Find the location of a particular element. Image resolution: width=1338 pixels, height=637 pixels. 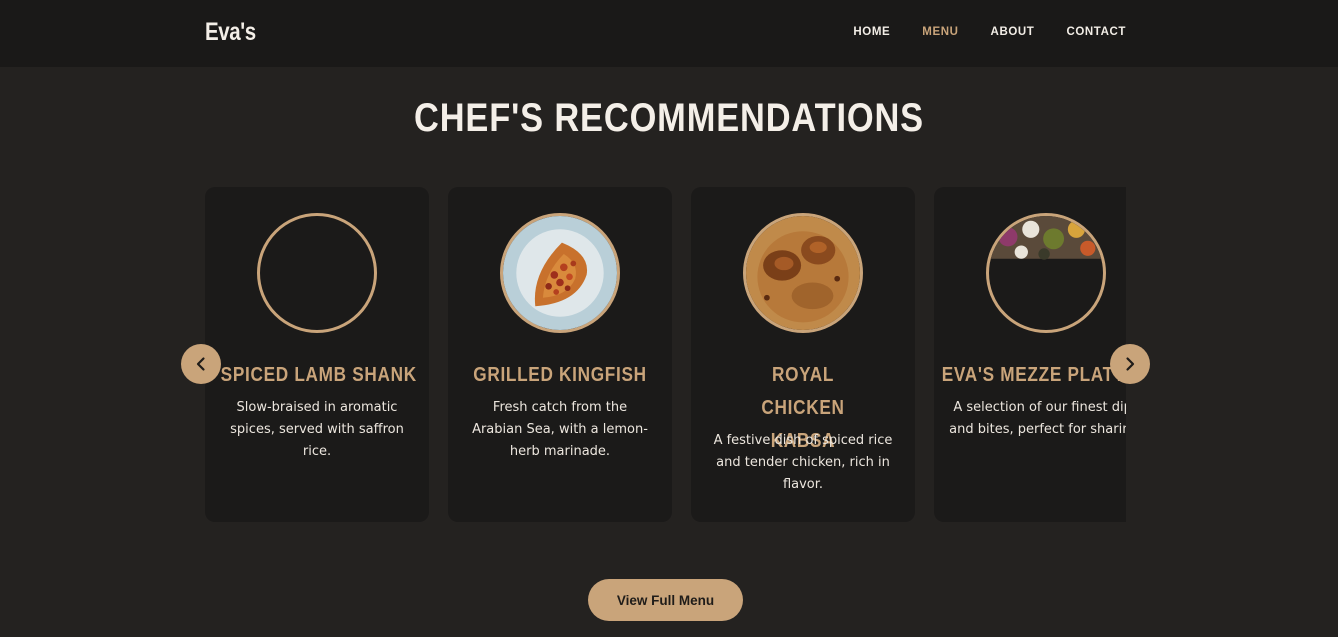

brand-logo: Eva's is located at coordinates (230, 32).